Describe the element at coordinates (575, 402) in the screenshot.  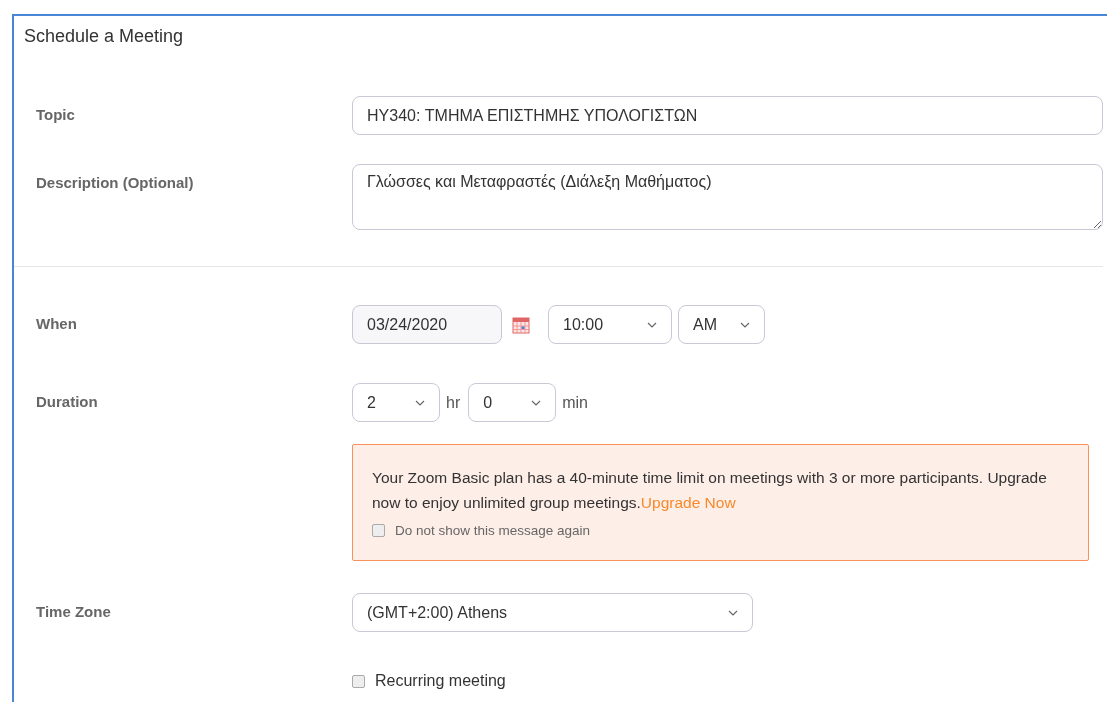
I see `unit-label: min` at that location.